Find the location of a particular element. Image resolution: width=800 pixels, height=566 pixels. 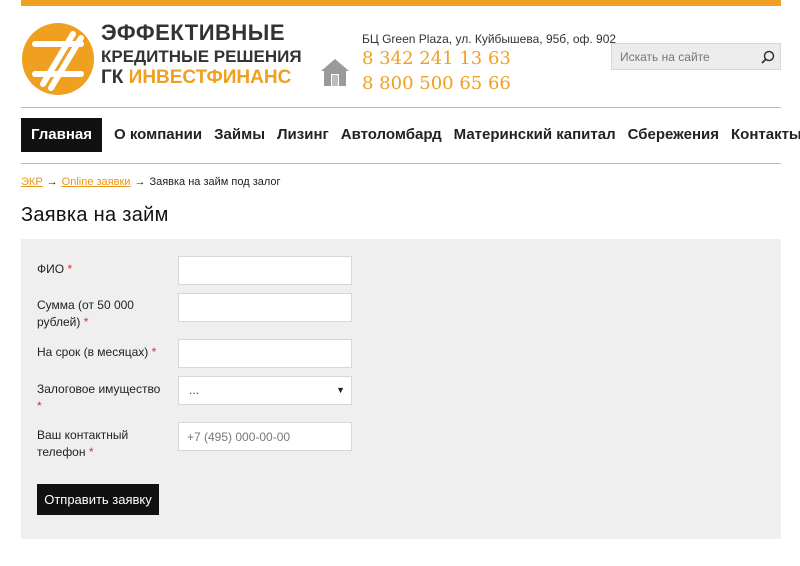

collateral-label-text: Залоговое имущество is located at coordinates (99, 389).